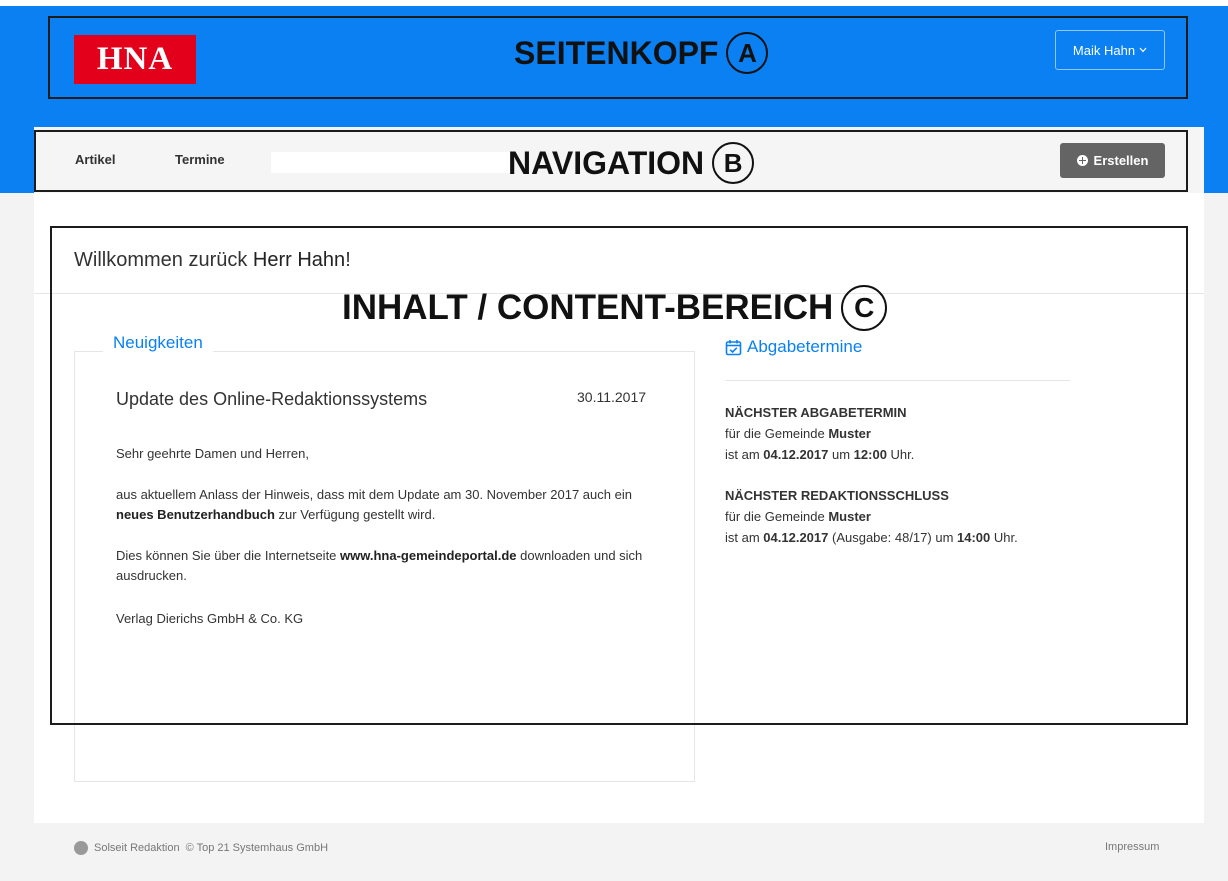 The height and width of the screenshot is (881, 1228). What do you see at coordinates (747, 53) in the screenshot?
I see `annotation-header-letter: A` at bounding box center [747, 53].